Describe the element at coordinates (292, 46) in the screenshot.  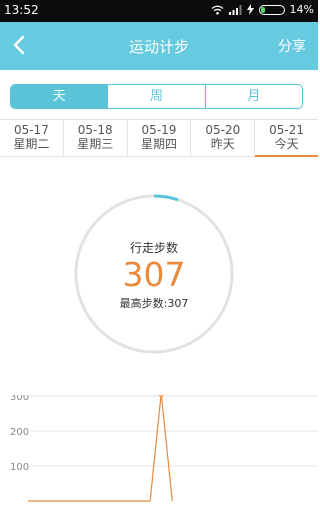
I see `share-button: 分享` at that location.